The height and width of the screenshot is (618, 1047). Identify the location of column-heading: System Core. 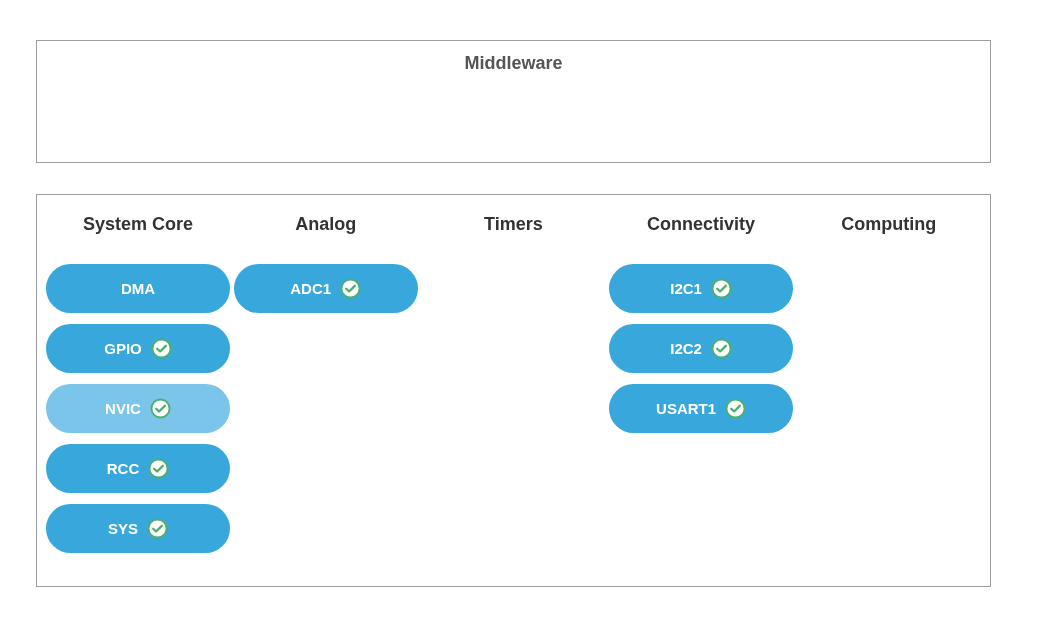
(138, 224).